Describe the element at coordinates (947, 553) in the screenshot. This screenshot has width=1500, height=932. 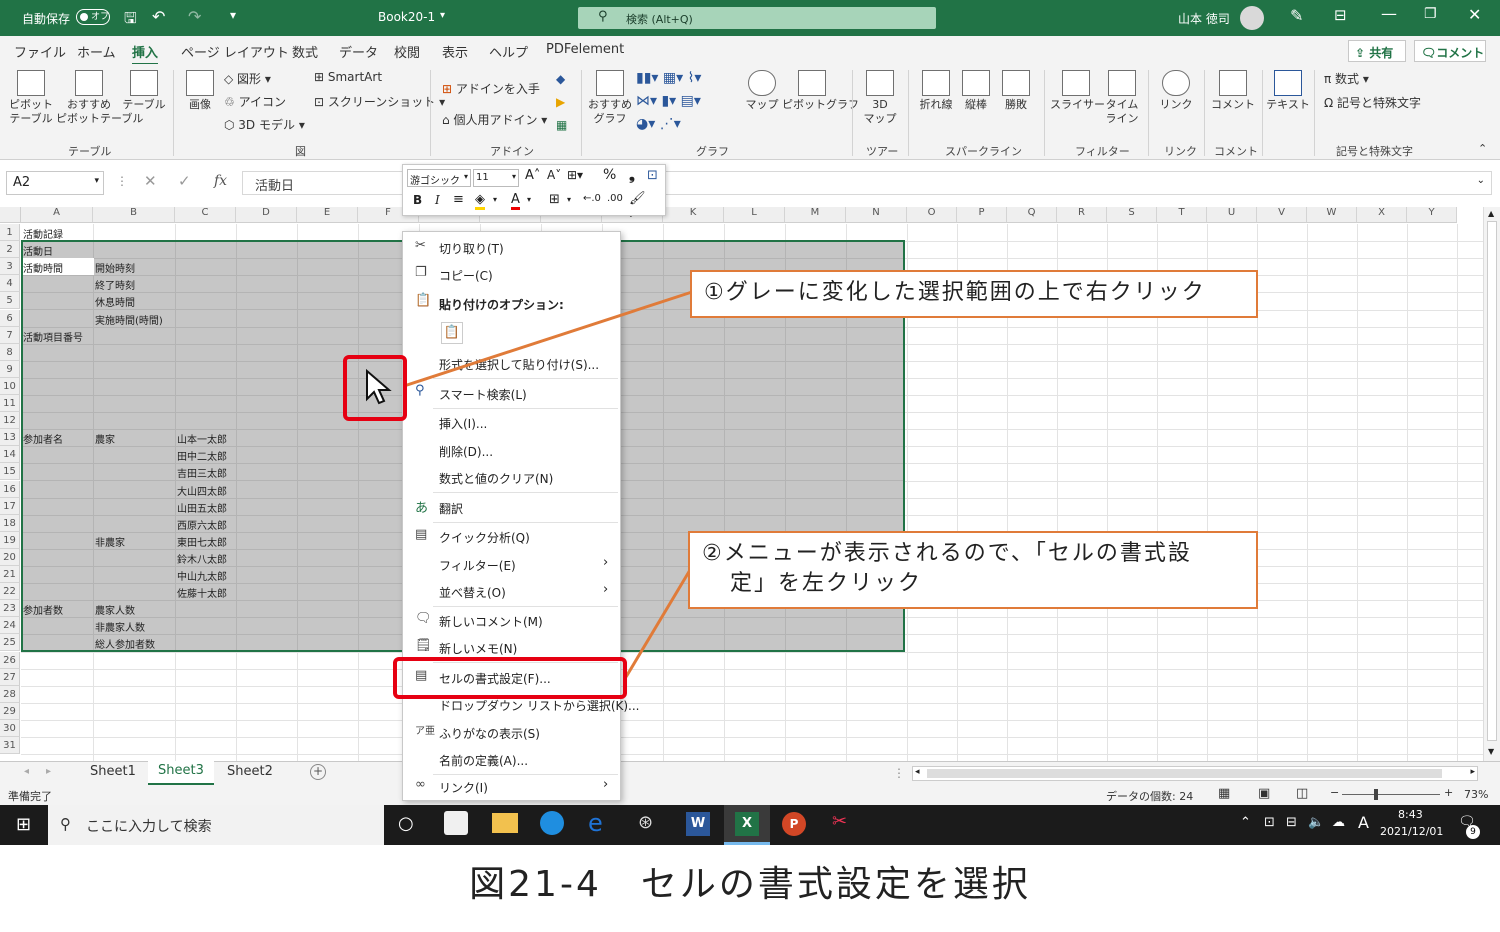
I see `callout-step-2-line1: ②メニューが表示されるので、「セルの書式設` at that location.